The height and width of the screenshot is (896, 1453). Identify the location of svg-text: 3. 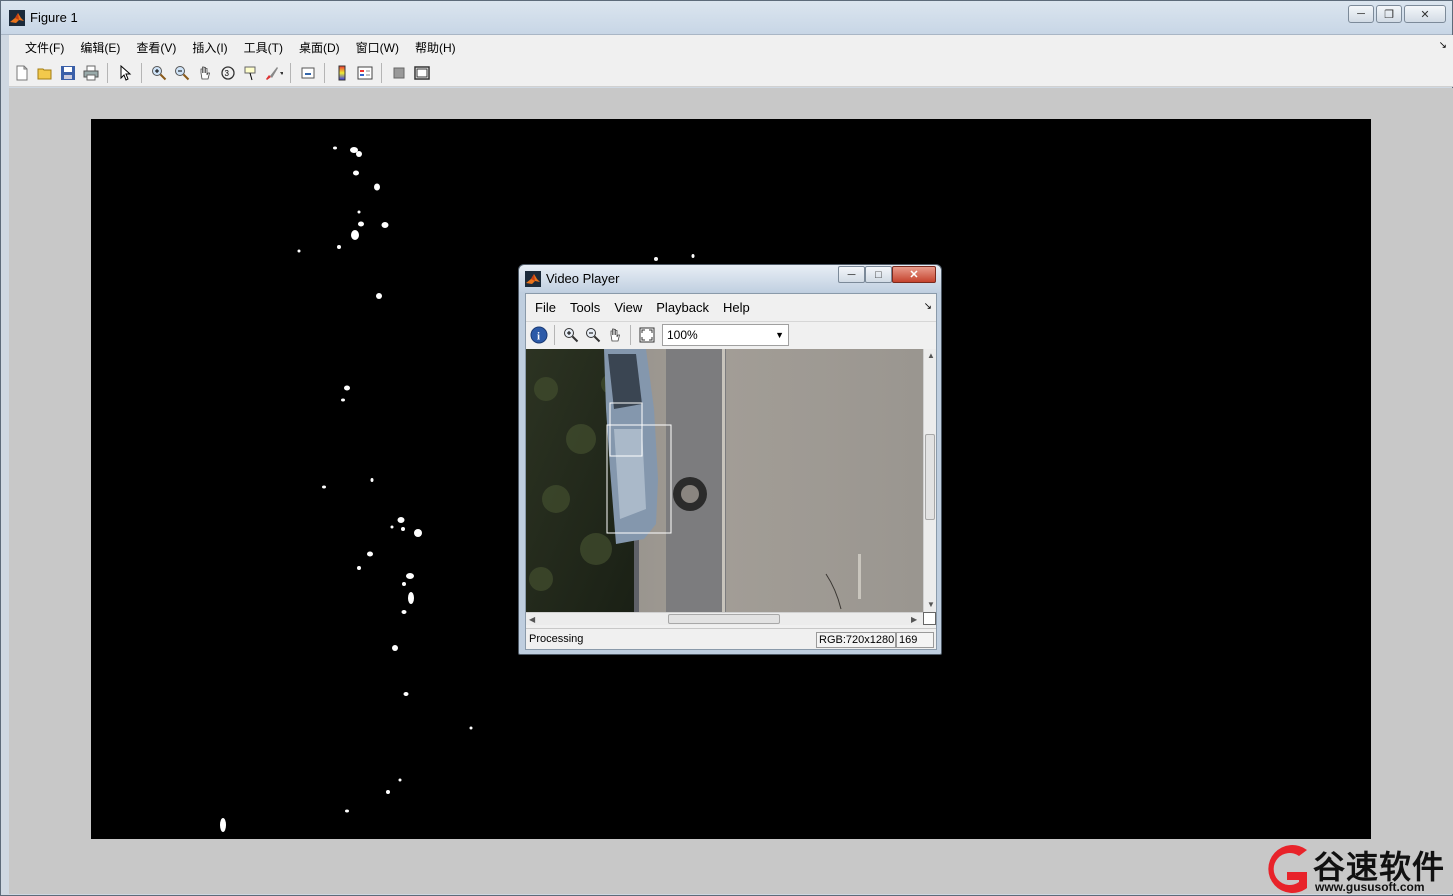
(226, 73).